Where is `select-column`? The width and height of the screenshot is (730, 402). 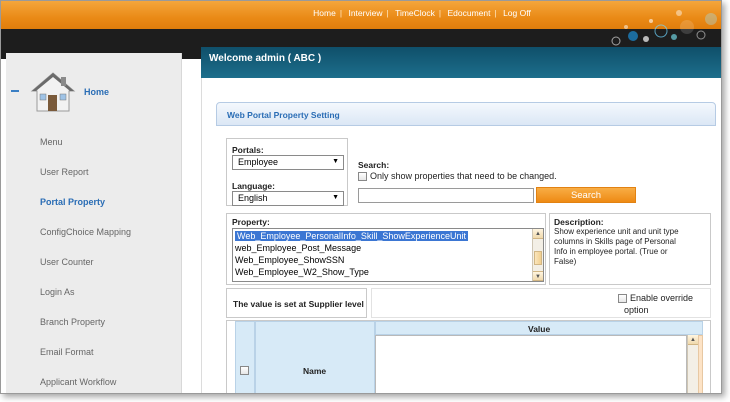 select-column is located at coordinates (245, 357).